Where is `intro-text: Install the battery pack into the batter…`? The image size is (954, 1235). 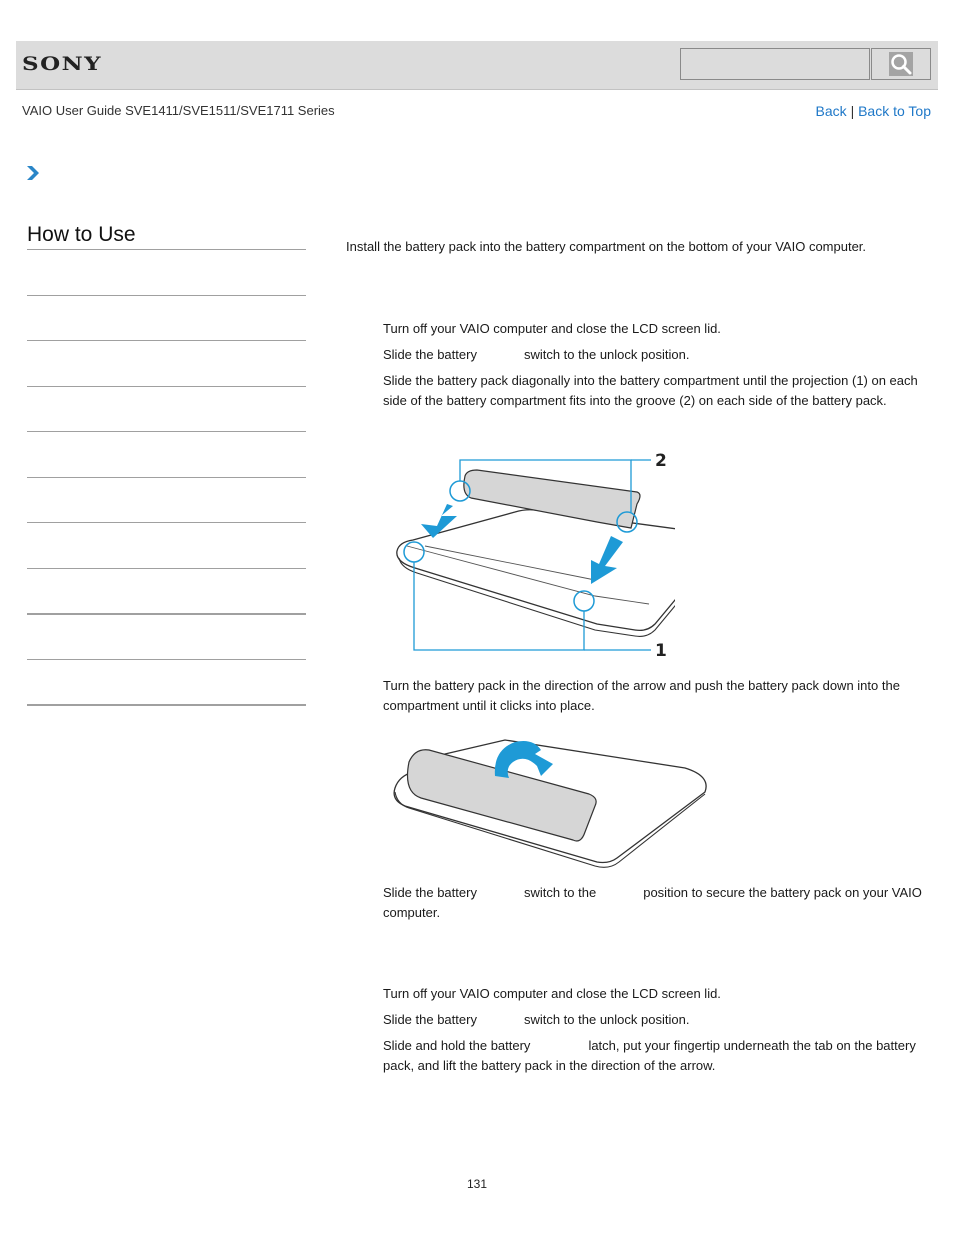
intro-text: Install the battery pack into the batter… is located at coordinates (606, 246).